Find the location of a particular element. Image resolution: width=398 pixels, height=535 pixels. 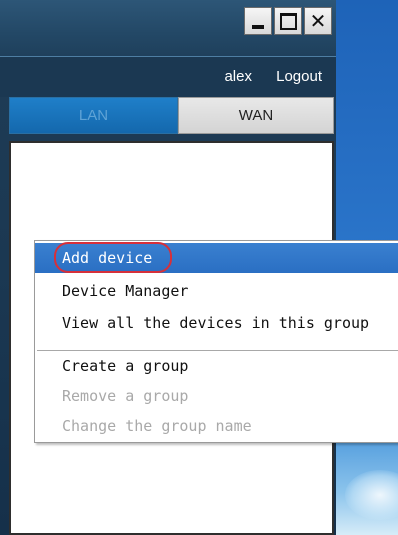

tab-lan: LAN is located at coordinates (93, 115).